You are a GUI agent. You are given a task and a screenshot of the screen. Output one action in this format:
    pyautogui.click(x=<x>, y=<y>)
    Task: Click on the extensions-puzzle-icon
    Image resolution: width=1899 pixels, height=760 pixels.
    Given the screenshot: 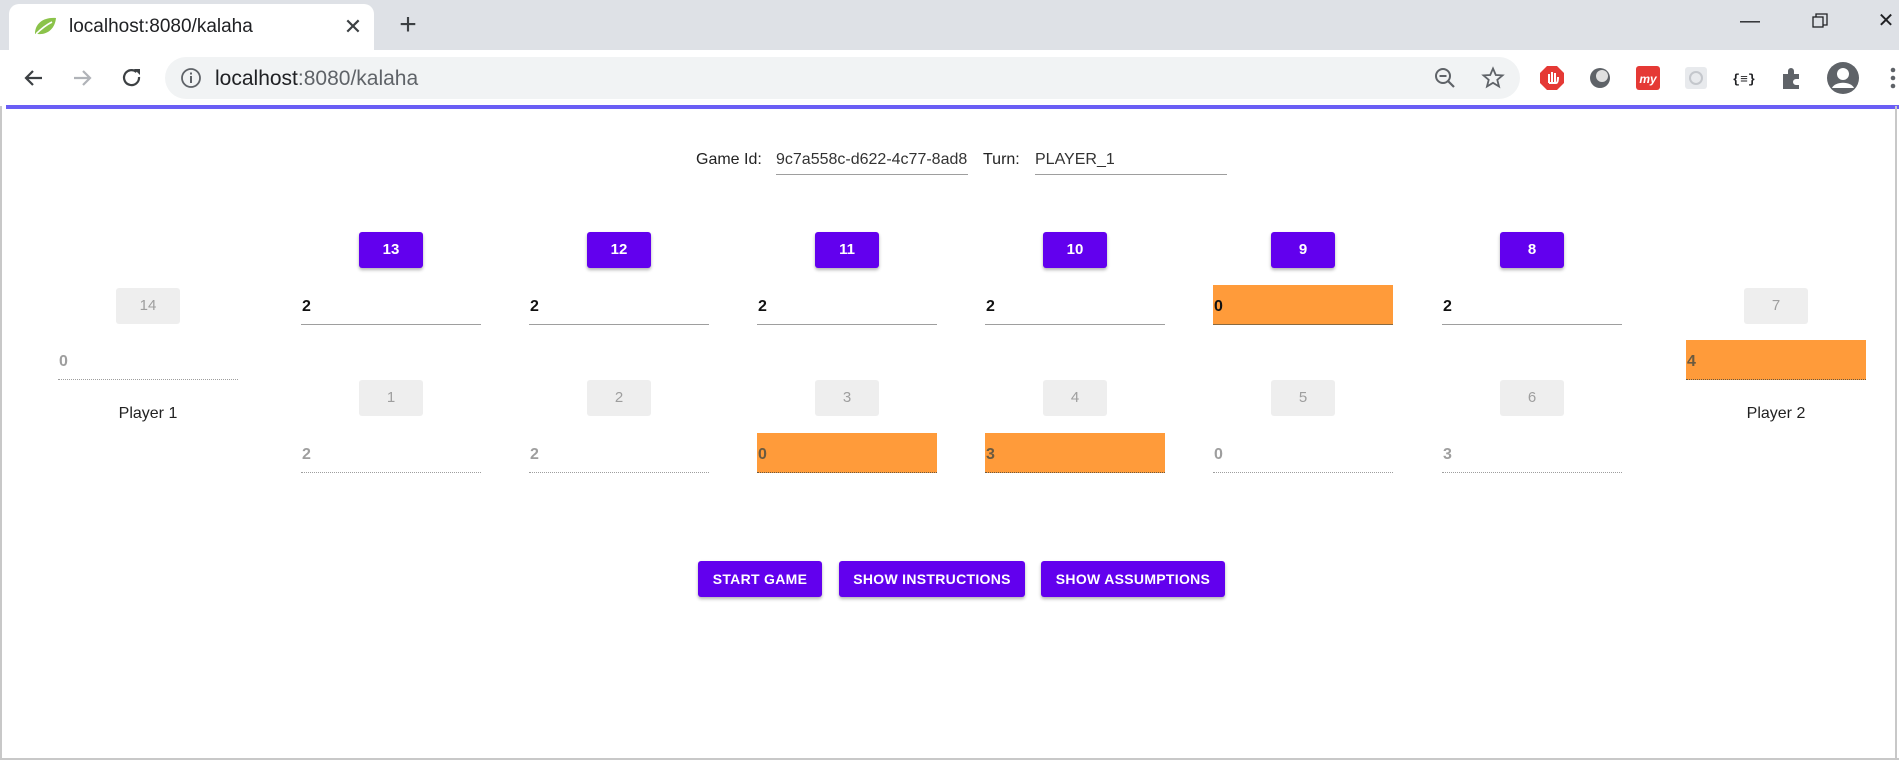 What is the action you would take?
    pyautogui.click(x=1792, y=78)
    